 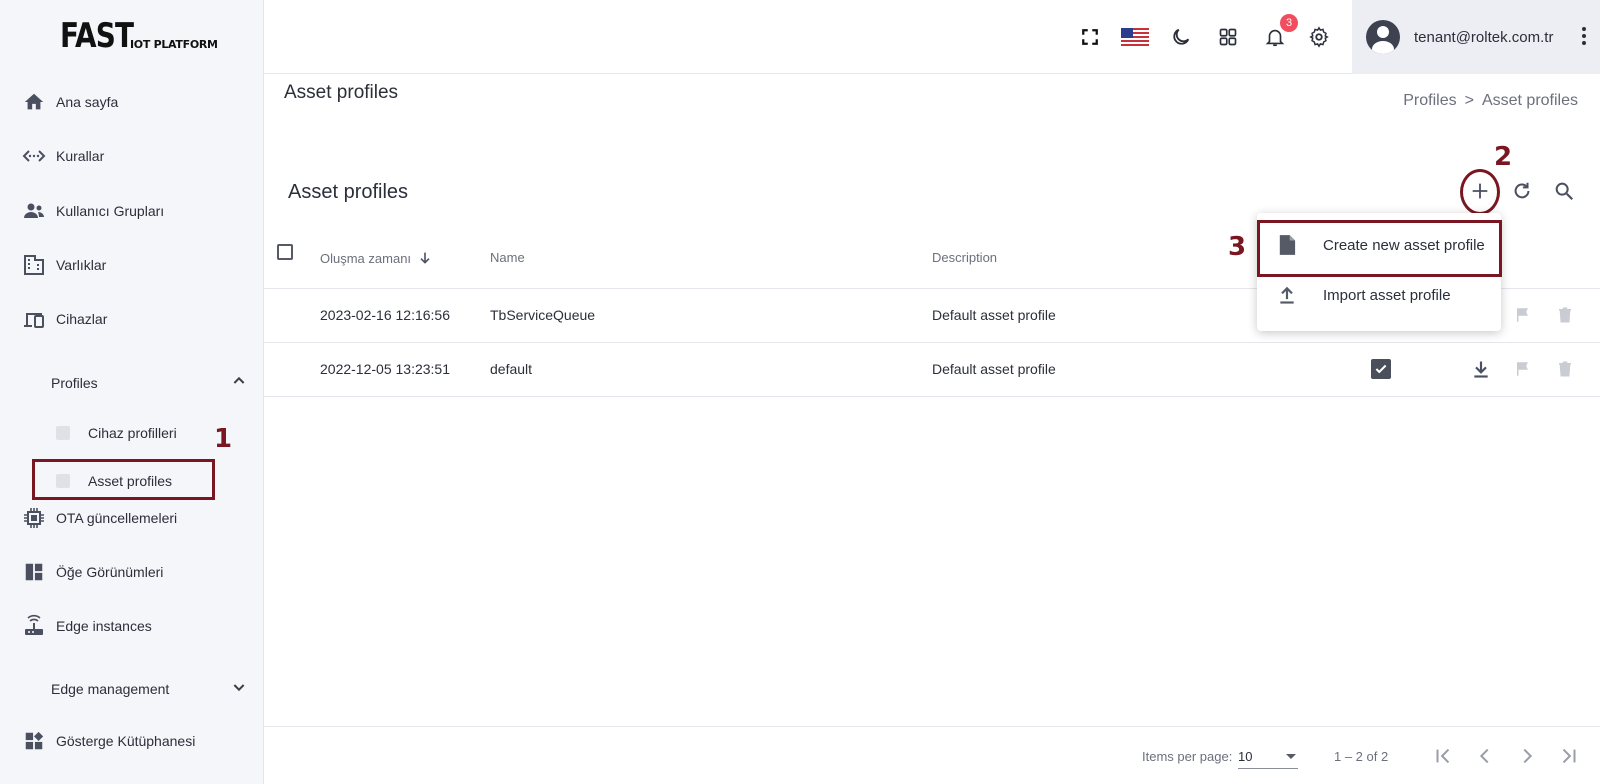 What do you see at coordinates (425, 258) in the screenshot?
I see `sort-arrow-down-icon` at bounding box center [425, 258].